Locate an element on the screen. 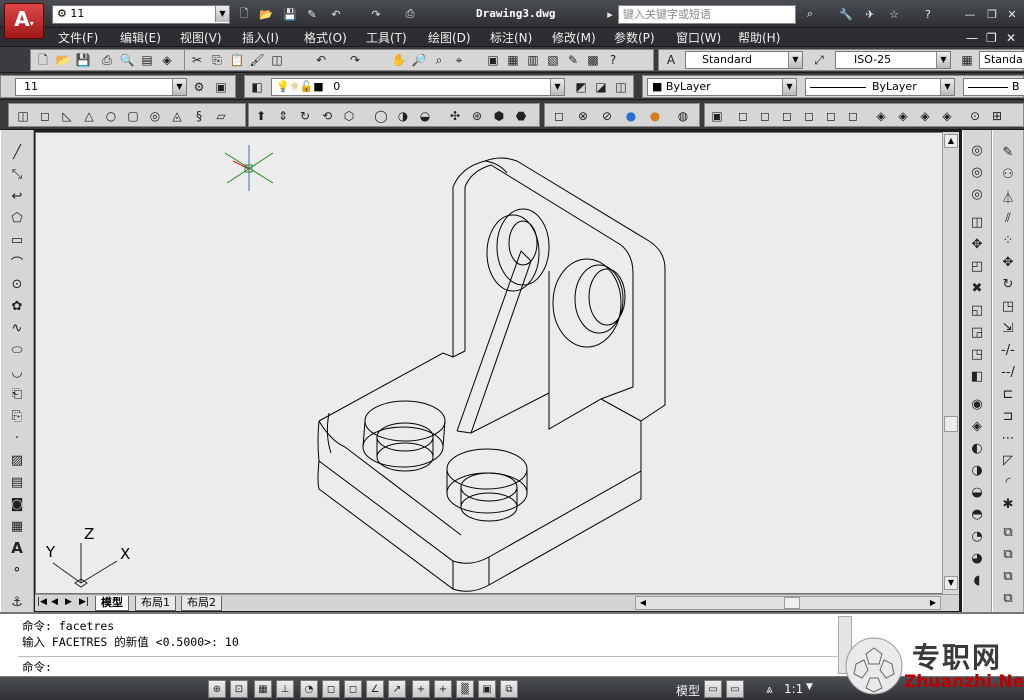 This screenshot has height=700, width=1024. pan-icon: ✋ is located at coordinates (399, 60).